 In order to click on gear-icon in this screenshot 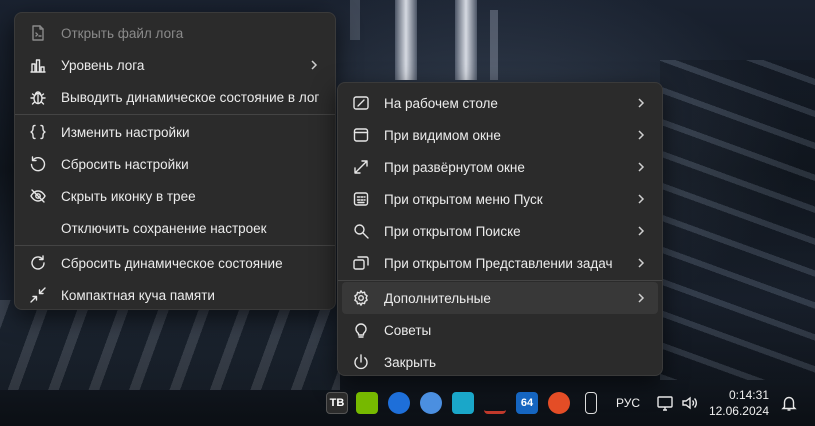, I will do `click(361, 298)`.